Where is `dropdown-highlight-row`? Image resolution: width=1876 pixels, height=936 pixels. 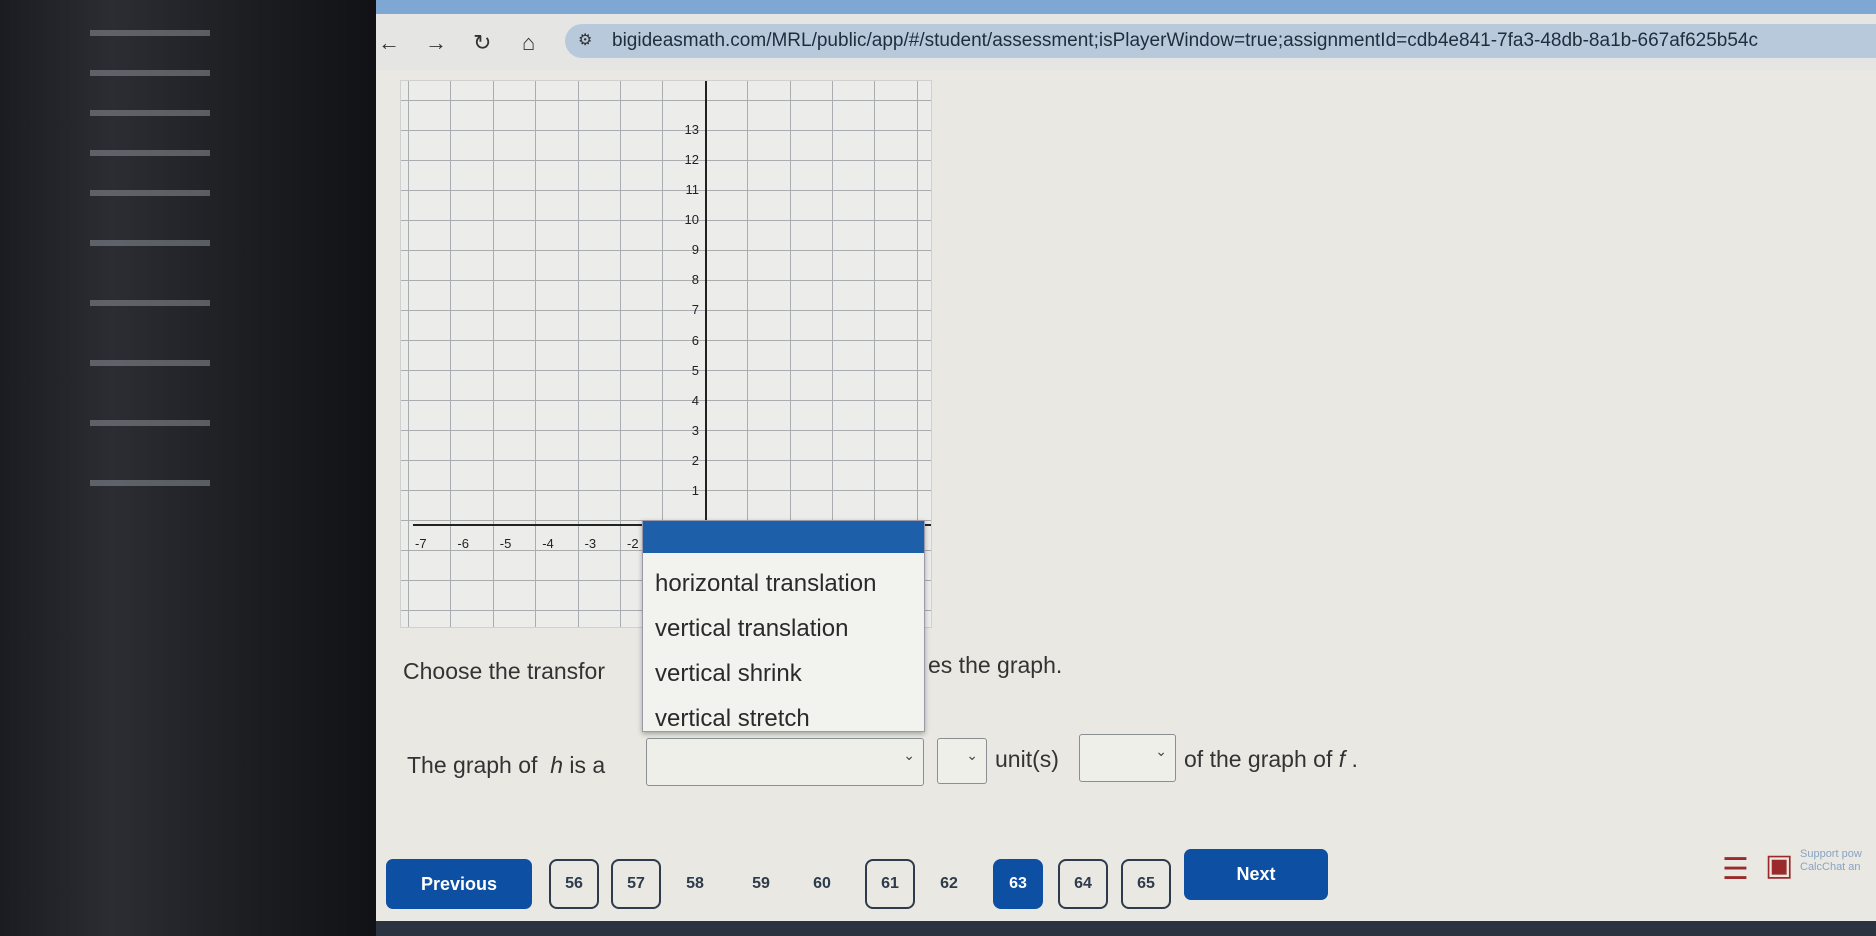
dropdown-highlight-row is located at coordinates (783, 537).